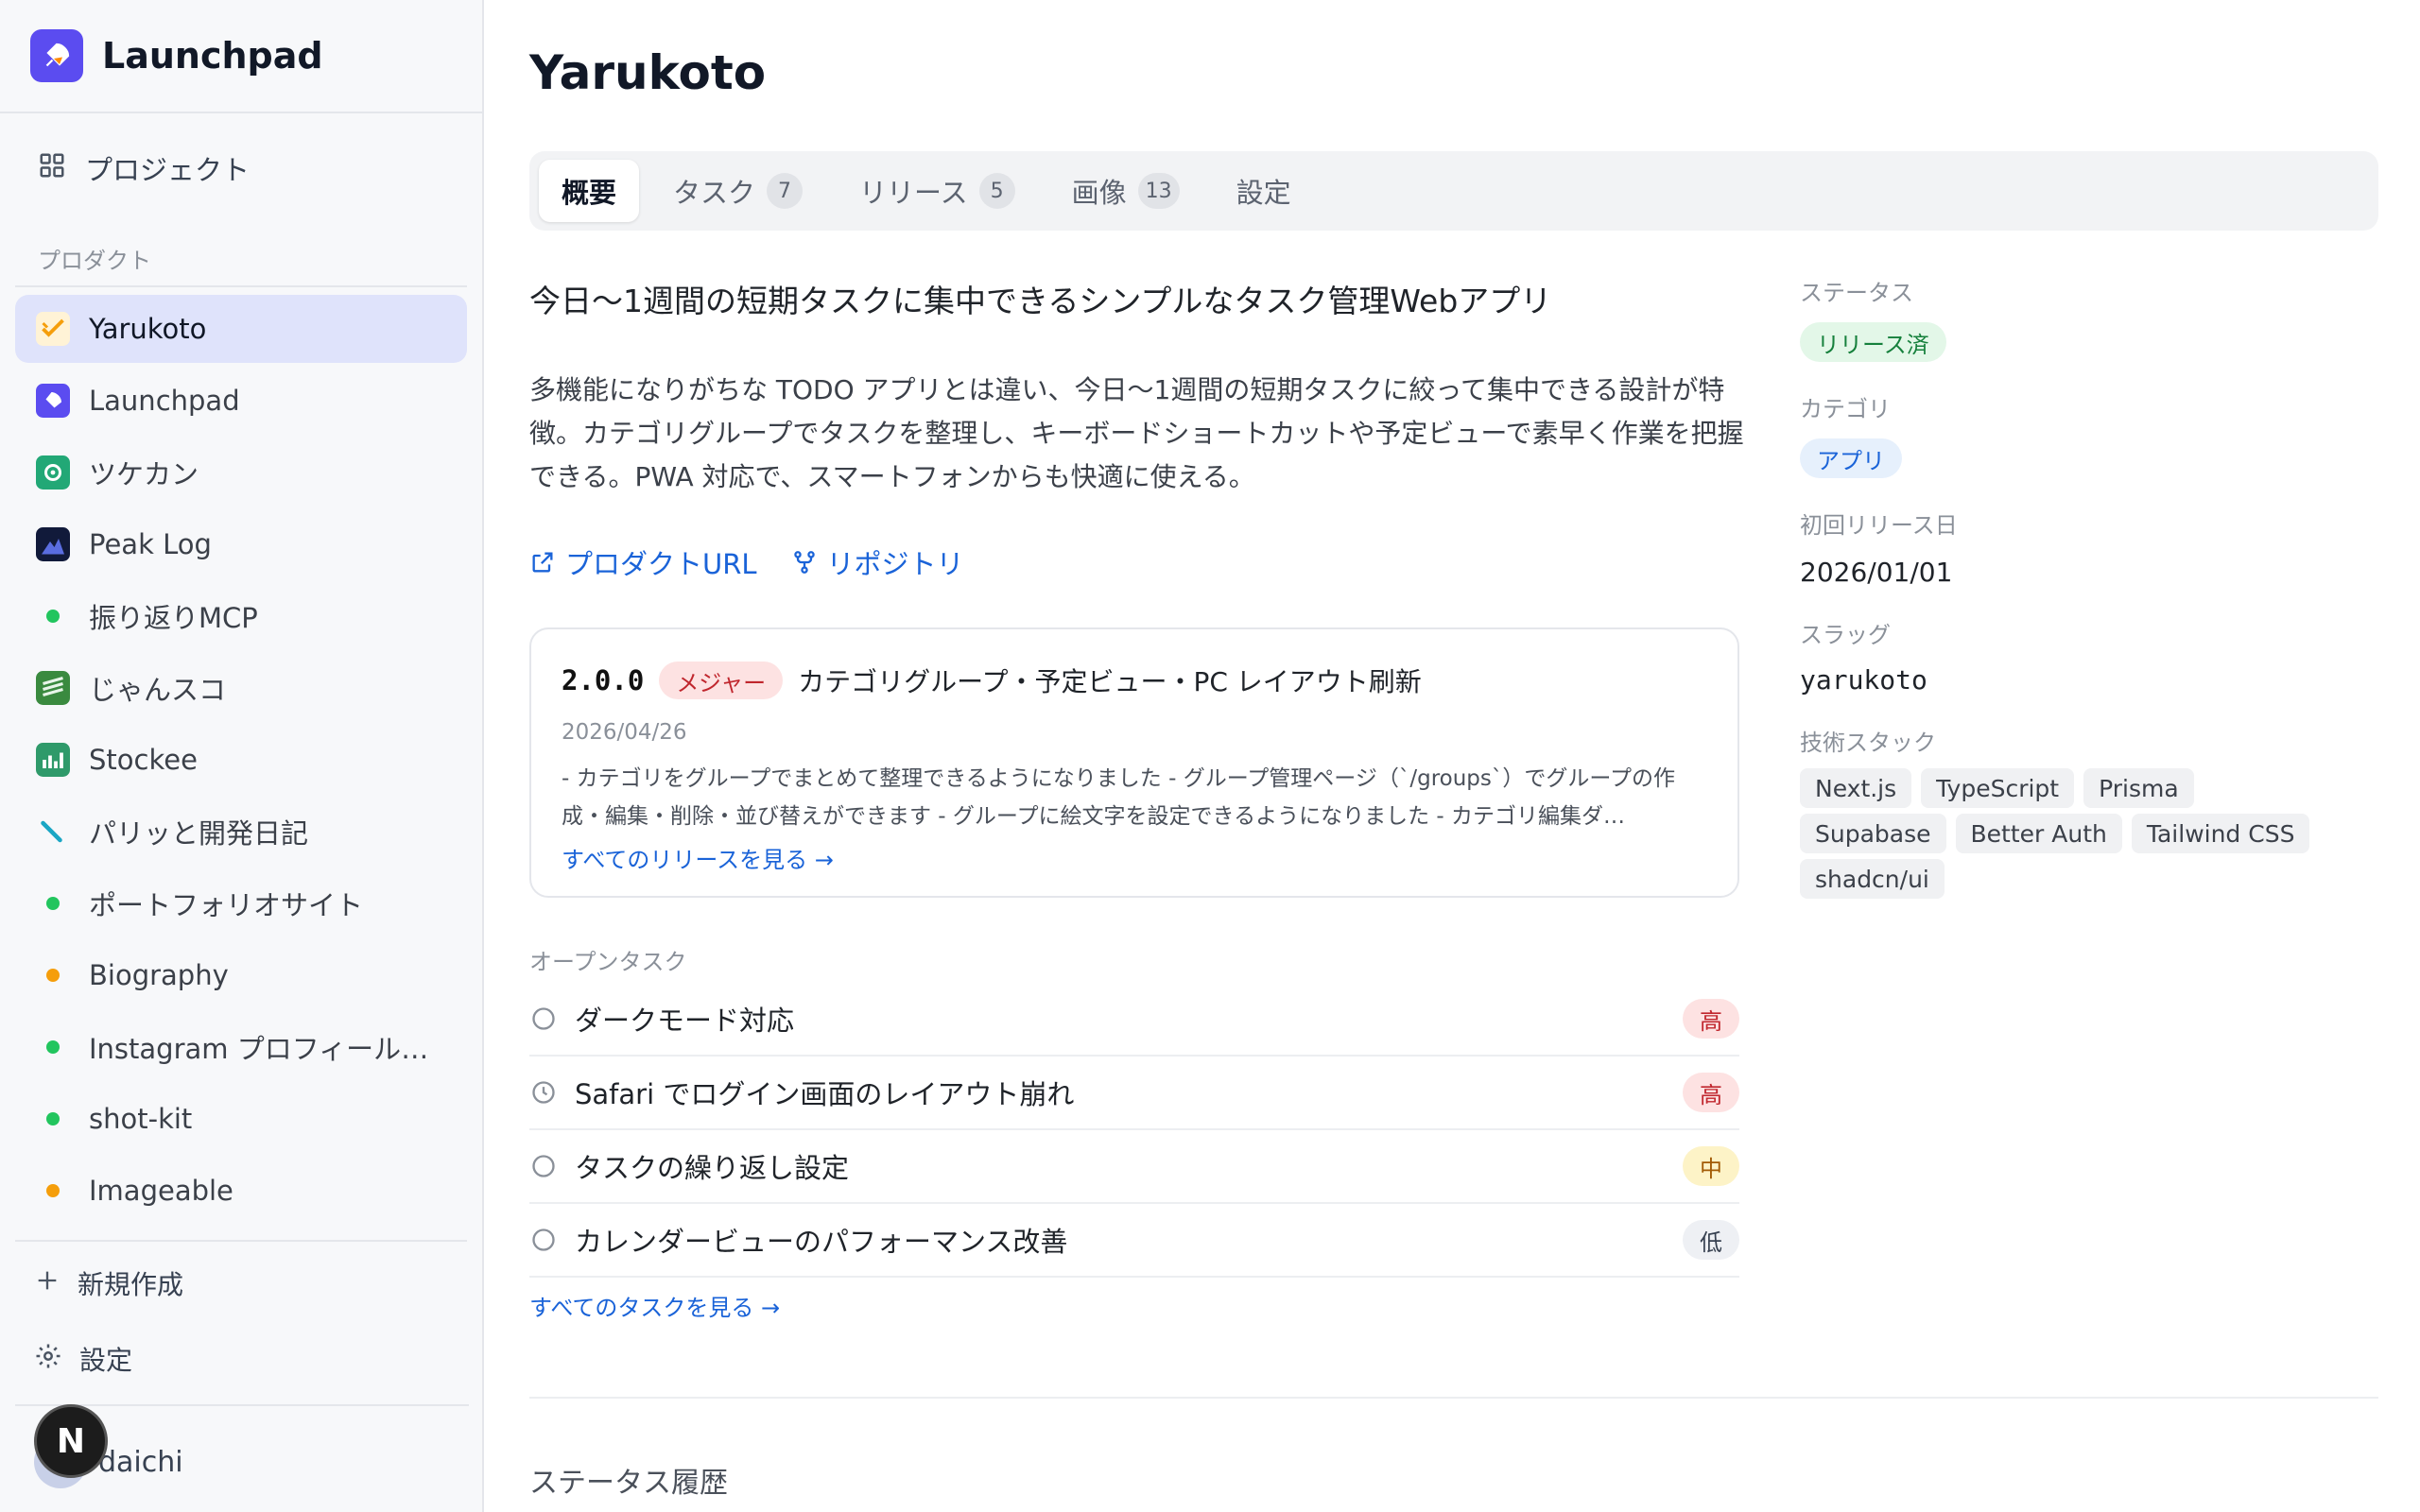 This screenshot has height=1512, width=2420. Describe the element at coordinates (628, 1483) in the screenshot. I see `status-history-heading: ステータス履歴` at that location.